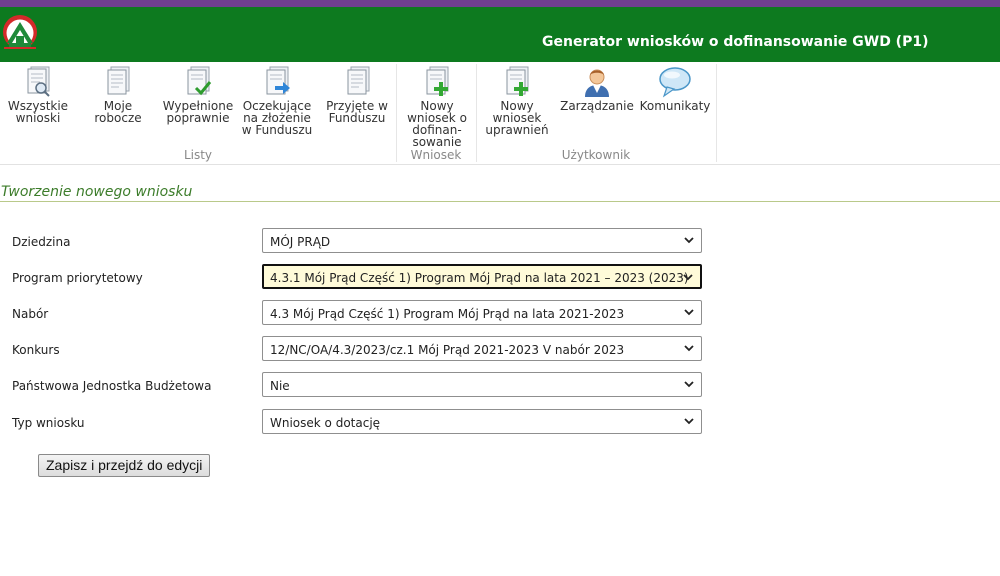 The image size is (1000, 576). Describe the element at coordinates (436, 155) in the screenshot. I see `group-label-wniosek: Wniosek` at that location.